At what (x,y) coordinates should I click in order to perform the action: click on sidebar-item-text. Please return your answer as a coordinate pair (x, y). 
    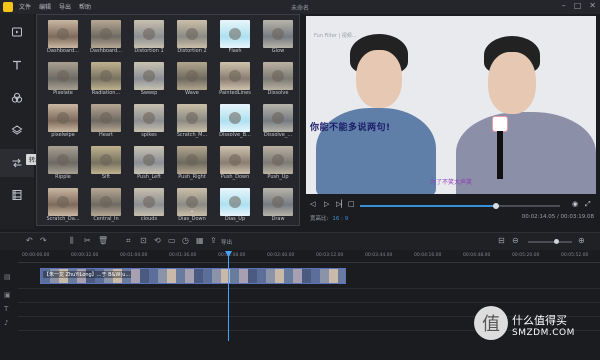
    Looking at the image, I should click on (17, 65).